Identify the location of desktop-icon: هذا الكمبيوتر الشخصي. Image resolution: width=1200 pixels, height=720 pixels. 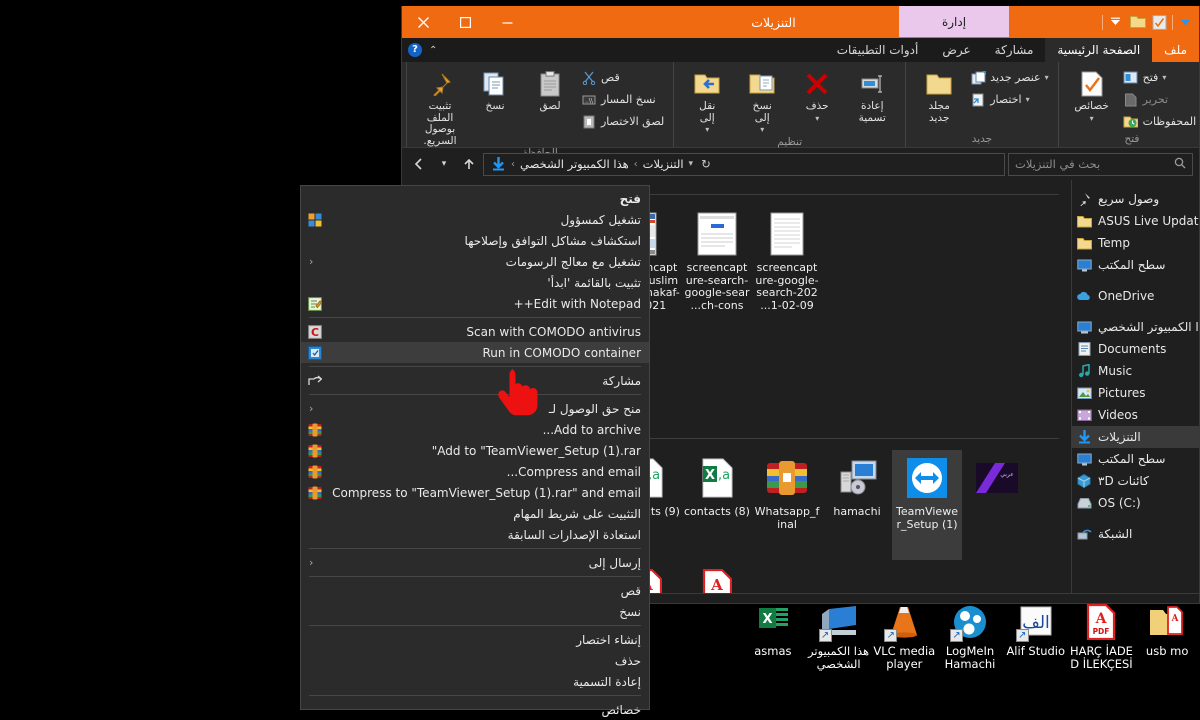
(839, 634).